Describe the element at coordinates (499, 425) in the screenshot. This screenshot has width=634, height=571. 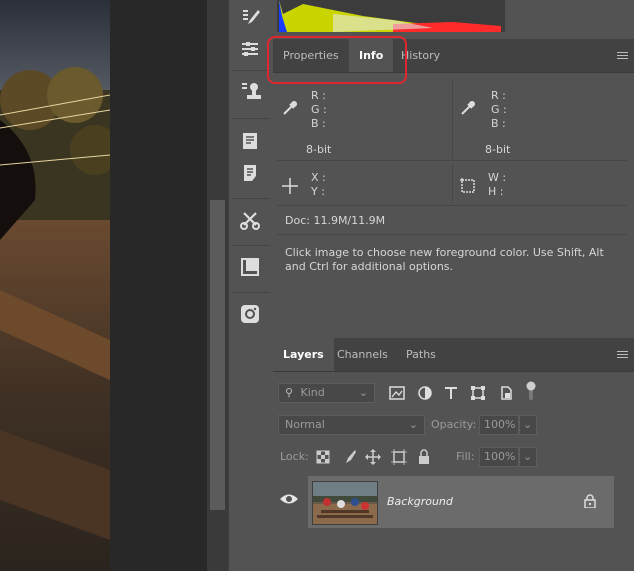
I see `opacity-input: 100%` at that location.